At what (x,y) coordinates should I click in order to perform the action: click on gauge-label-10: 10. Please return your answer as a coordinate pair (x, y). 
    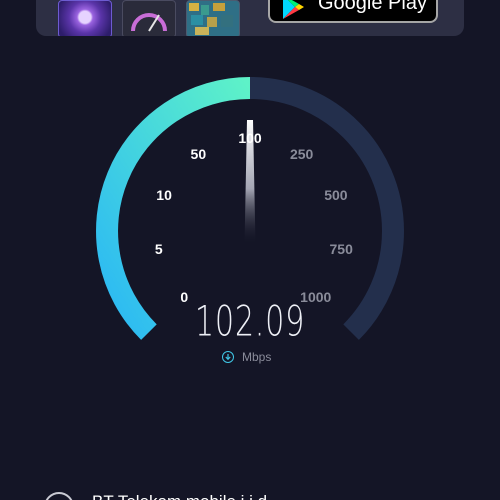
    Looking at the image, I should click on (164, 195).